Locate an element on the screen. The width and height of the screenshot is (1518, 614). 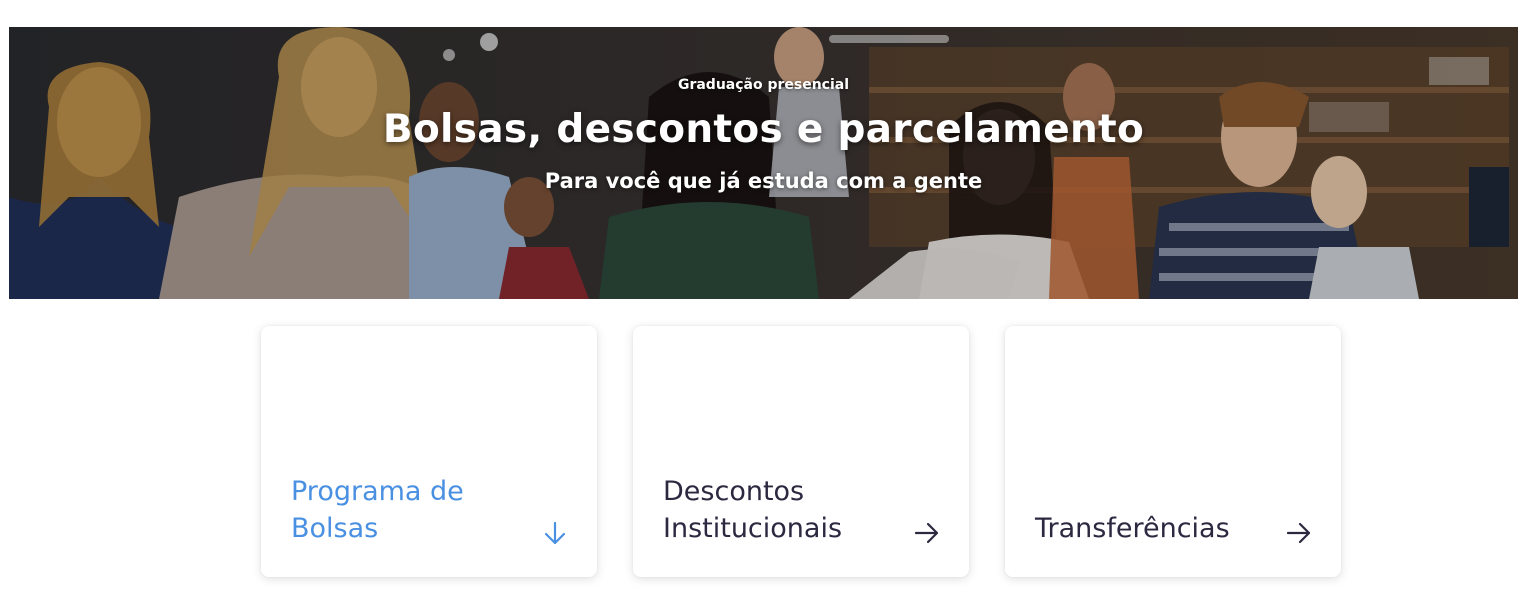
card-label: Transferências is located at coordinates (1132, 528).